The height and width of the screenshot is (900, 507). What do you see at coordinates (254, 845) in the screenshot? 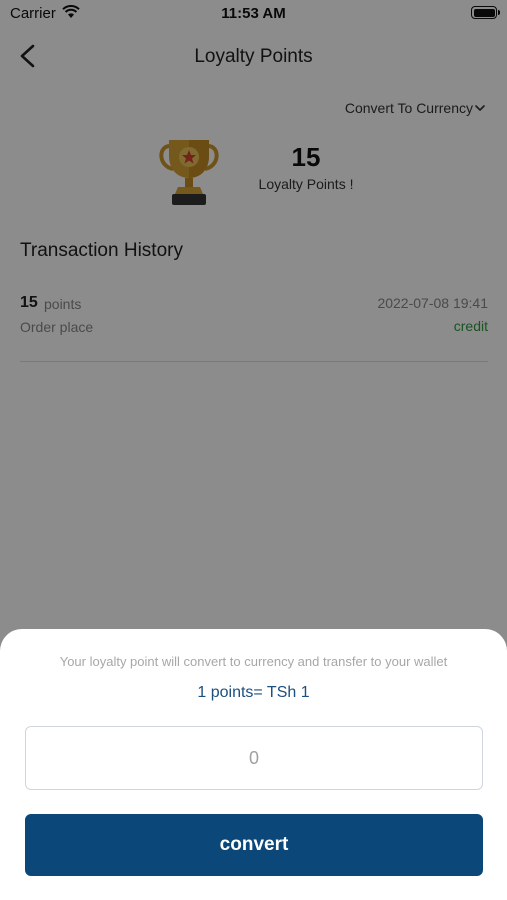
I see `convert-button: convert` at bounding box center [254, 845].